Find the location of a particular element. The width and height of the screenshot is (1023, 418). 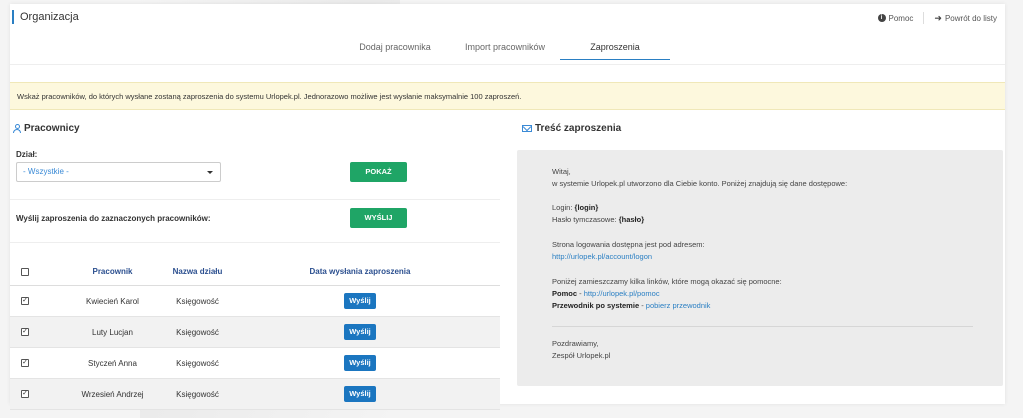

help-link: i Pomoc is located at coordinates (895, 18).